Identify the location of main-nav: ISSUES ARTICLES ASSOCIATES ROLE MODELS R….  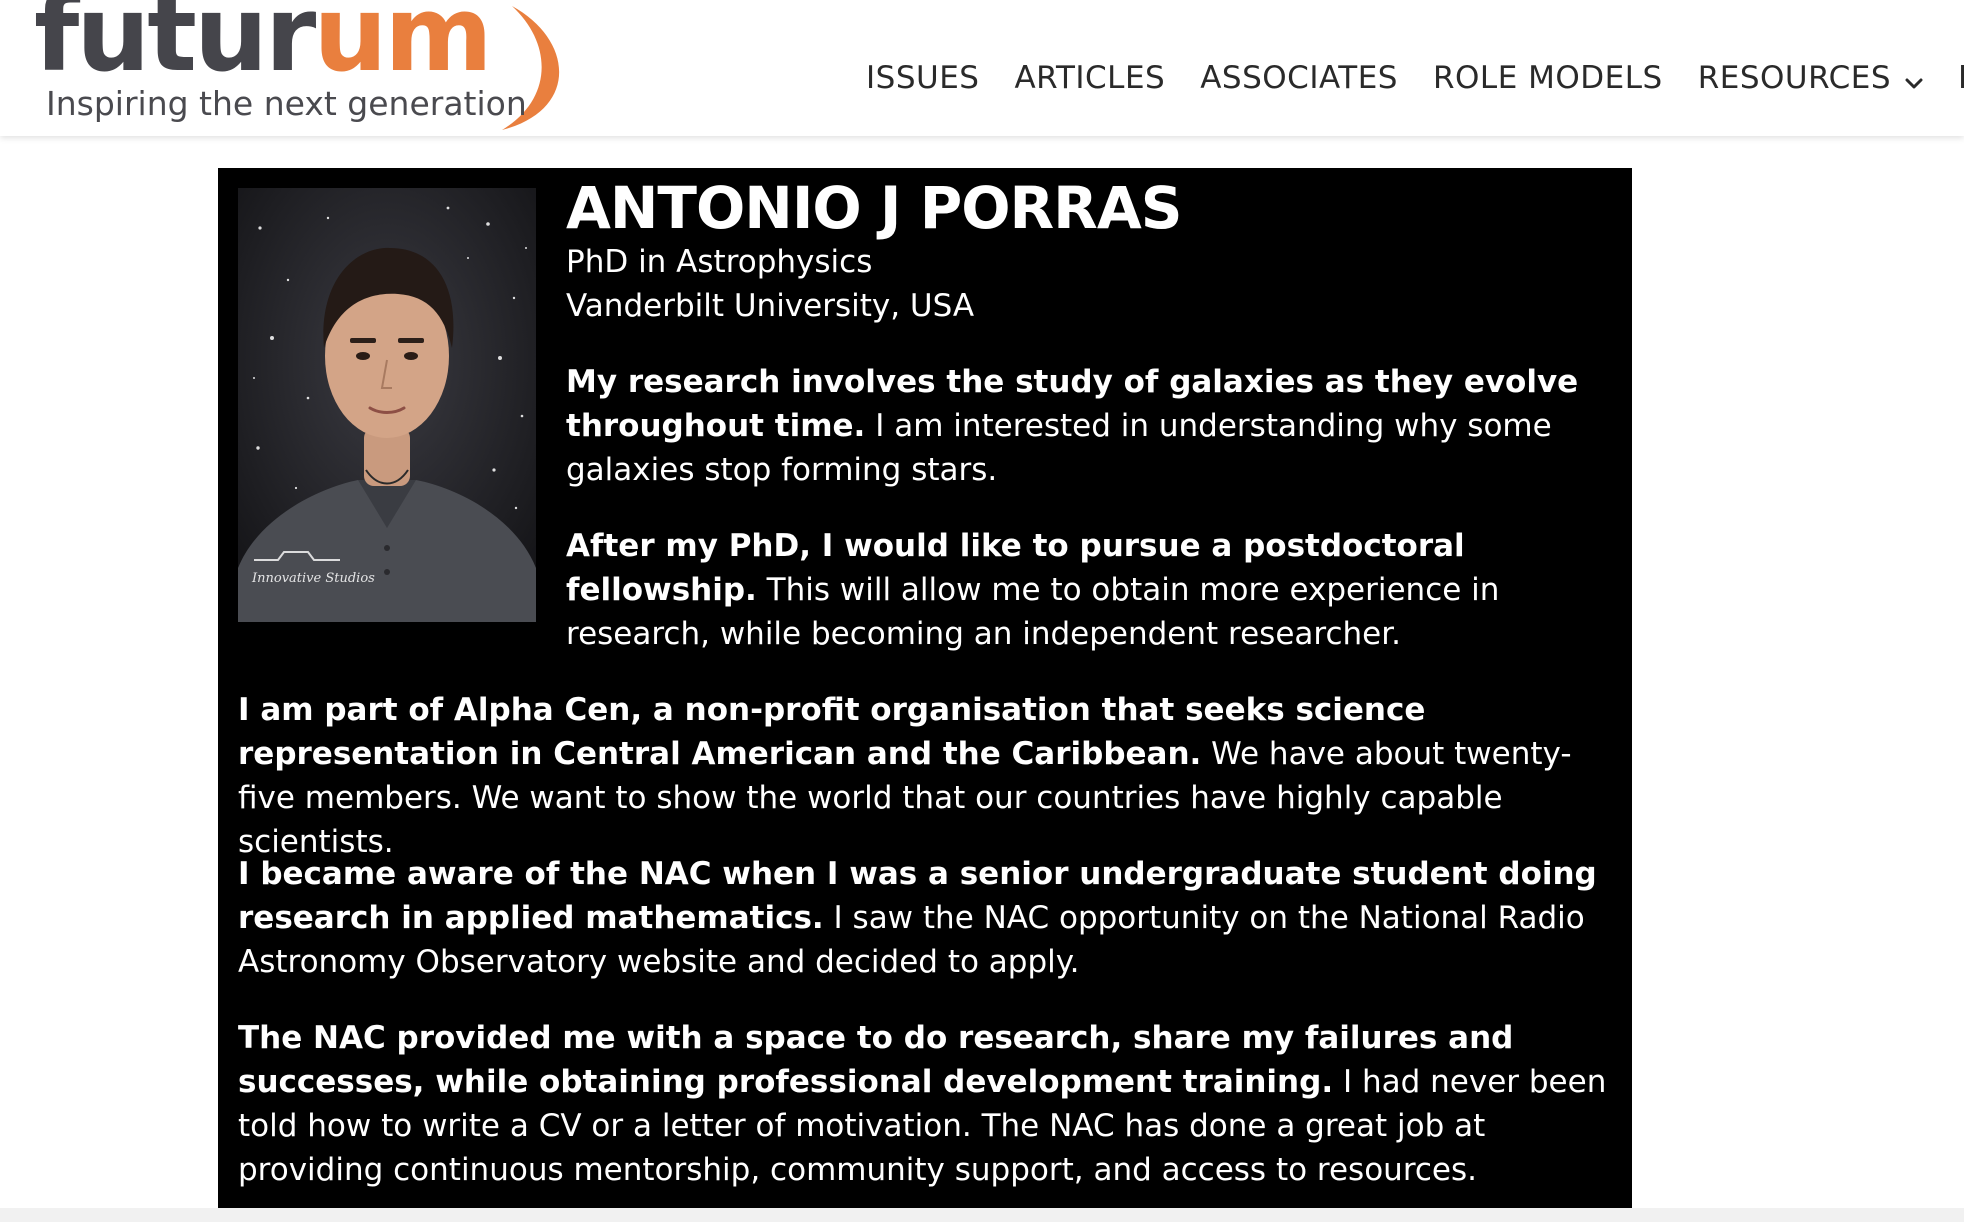
(1415, 78).